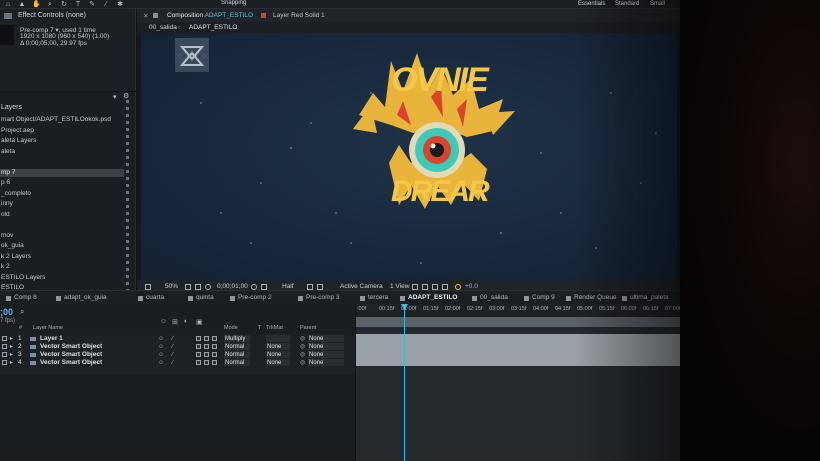 The image size is (820, 461). What do you see at coordinates (591, 4) in the screenshot?
I see `workspace-essentials: Essentials` at bounding box center [591, 4].